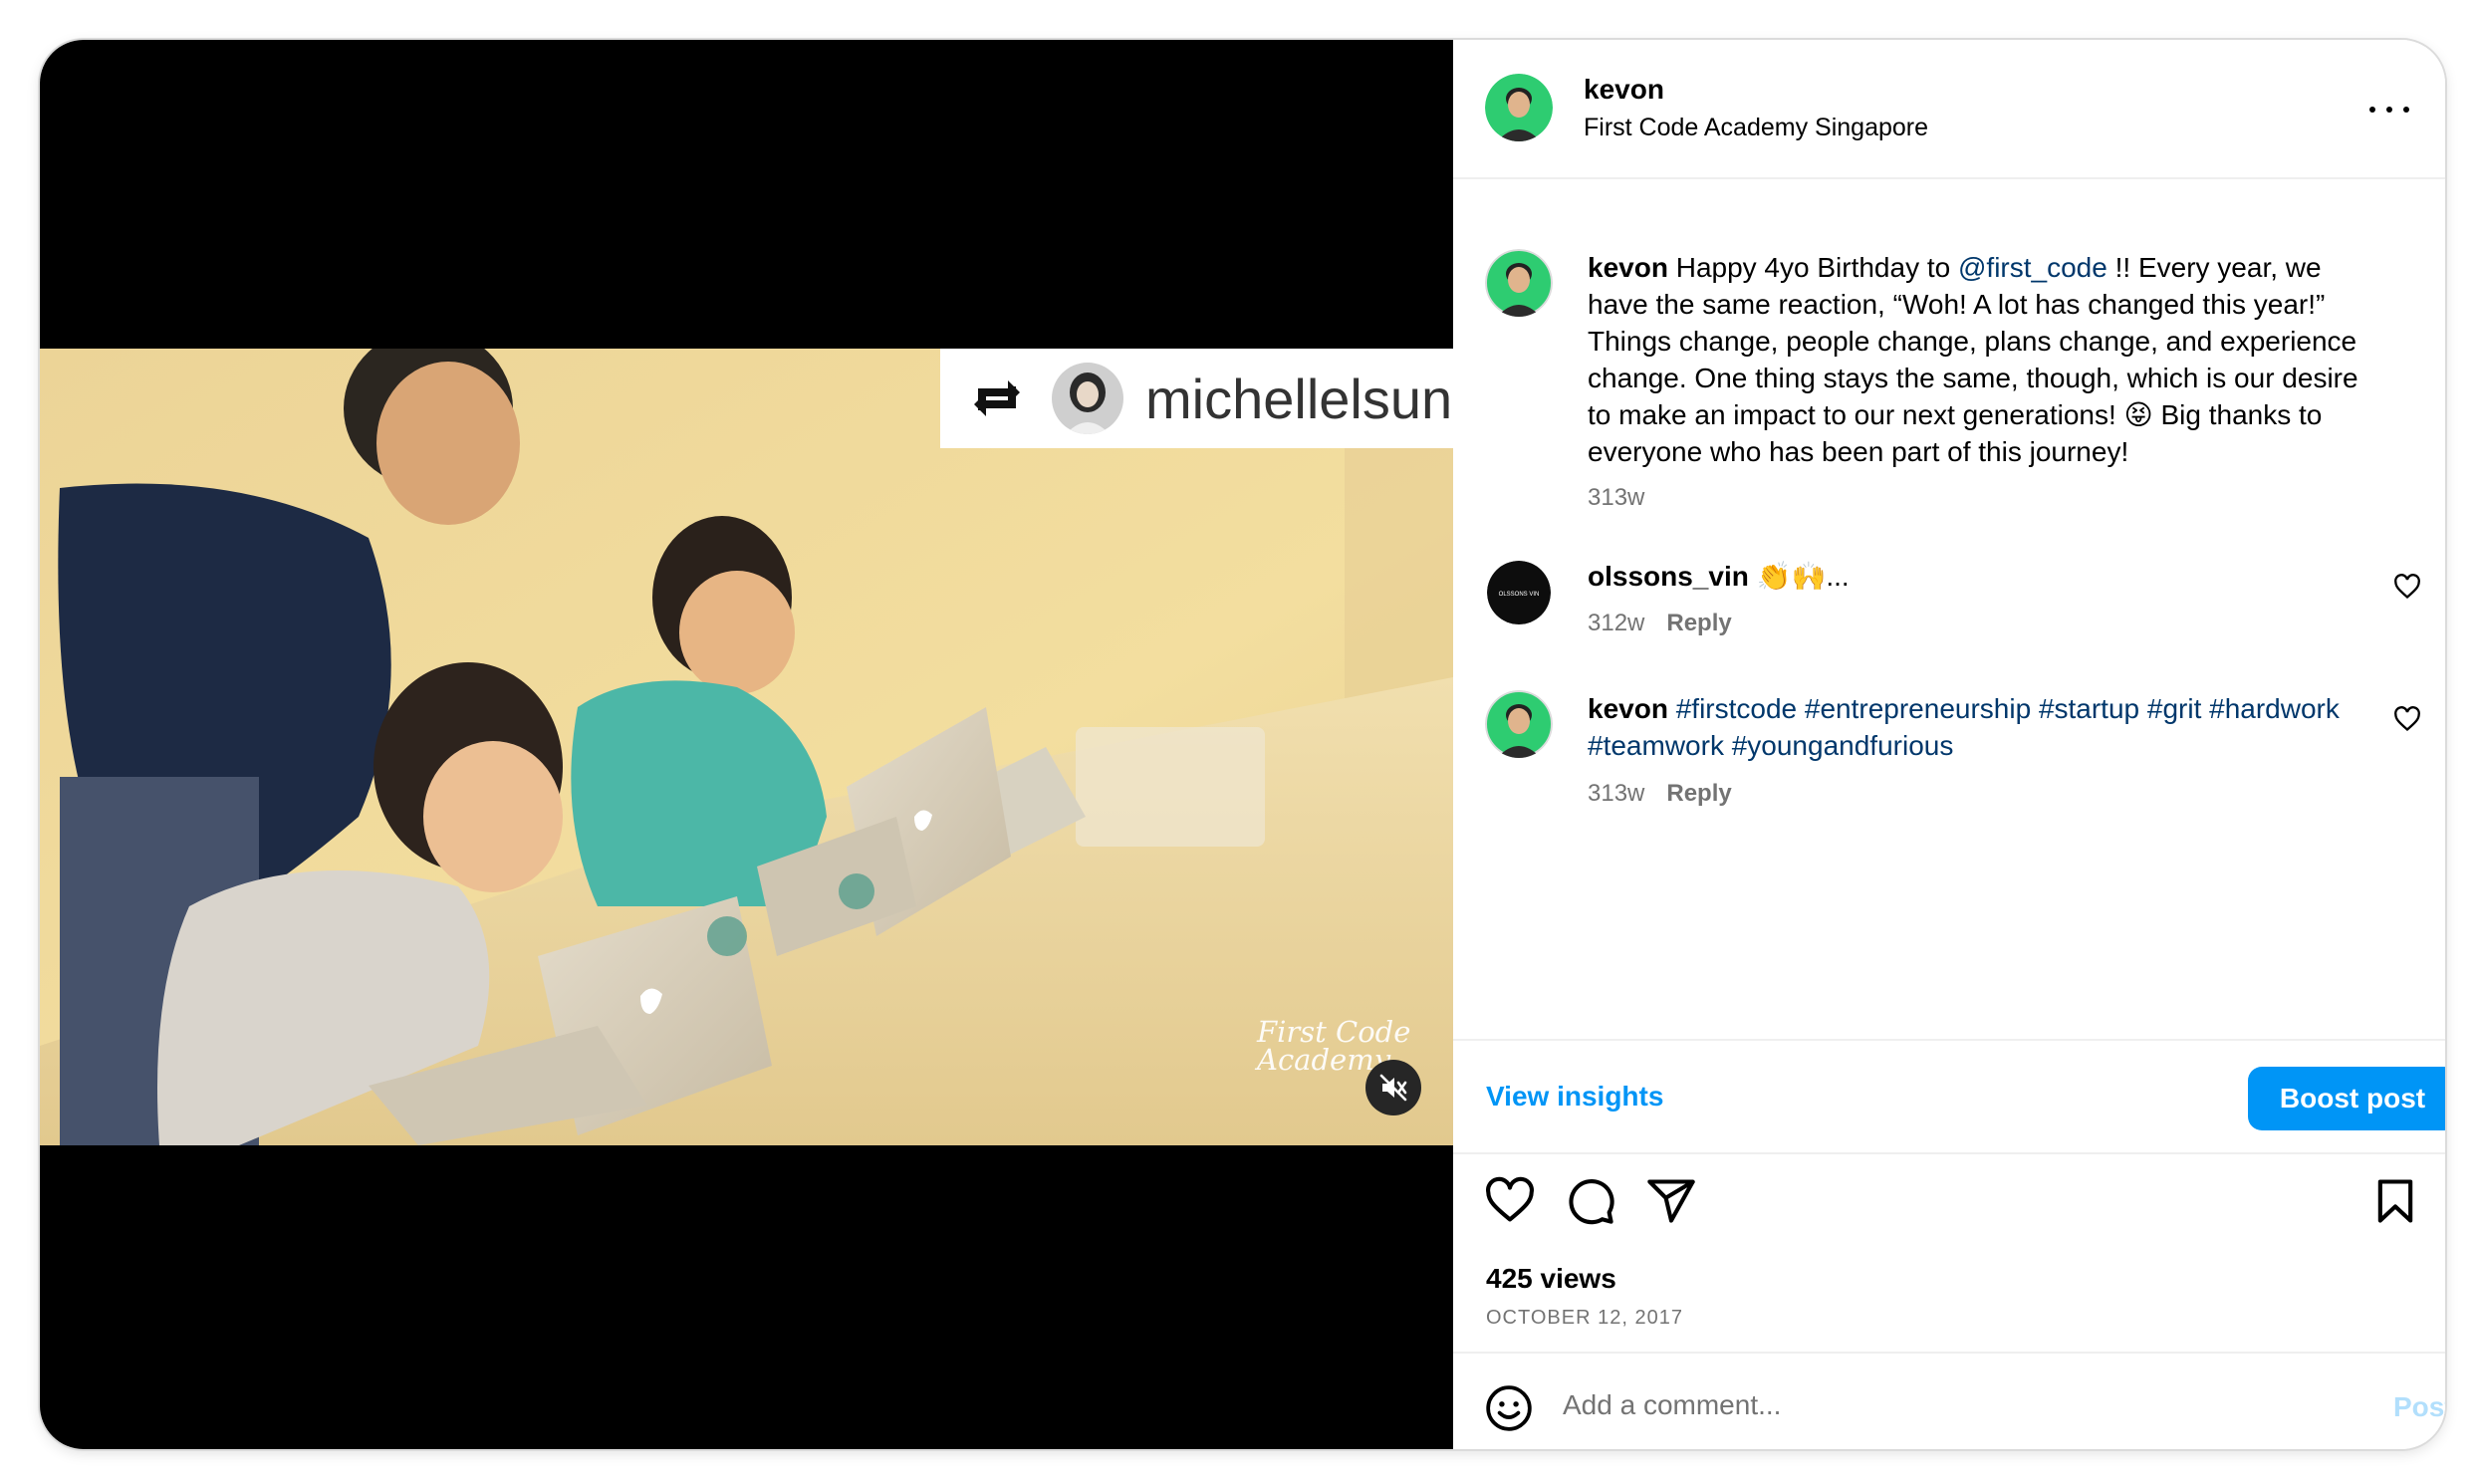 Image resolution: width=2478 pixels, height=1484 pixels. Describe the element at coordinates (1519, 107) in the screenshot. I see `author-avatar` at that location.